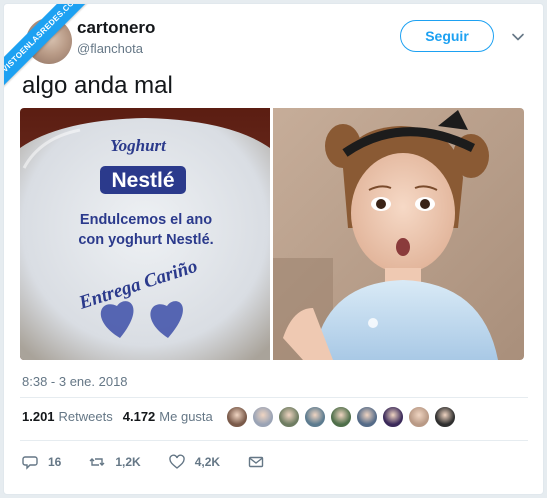  Describe the element at coordinates (38, 416) in the screenshot. I see `retweets-count: 1.201` at that location.